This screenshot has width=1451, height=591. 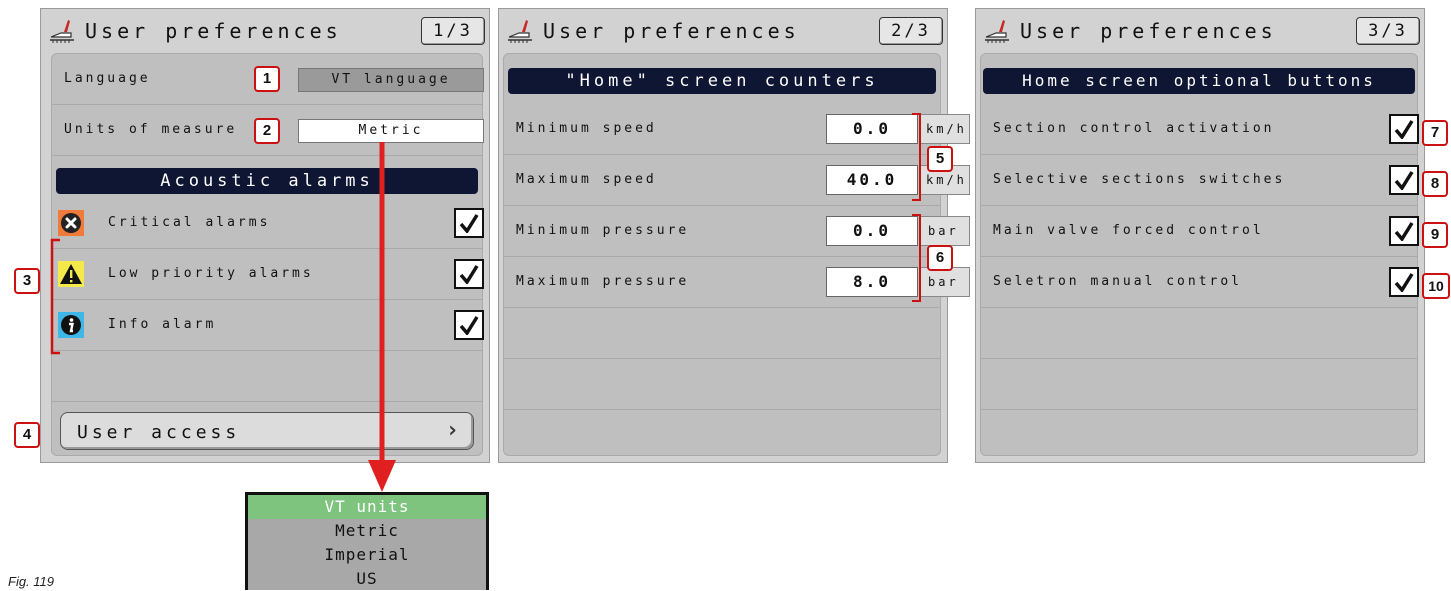 What do you see at coordinates (1436, 286) in the screenshot?
I see `callout-10: 10` at bounding box center [1436, 286].